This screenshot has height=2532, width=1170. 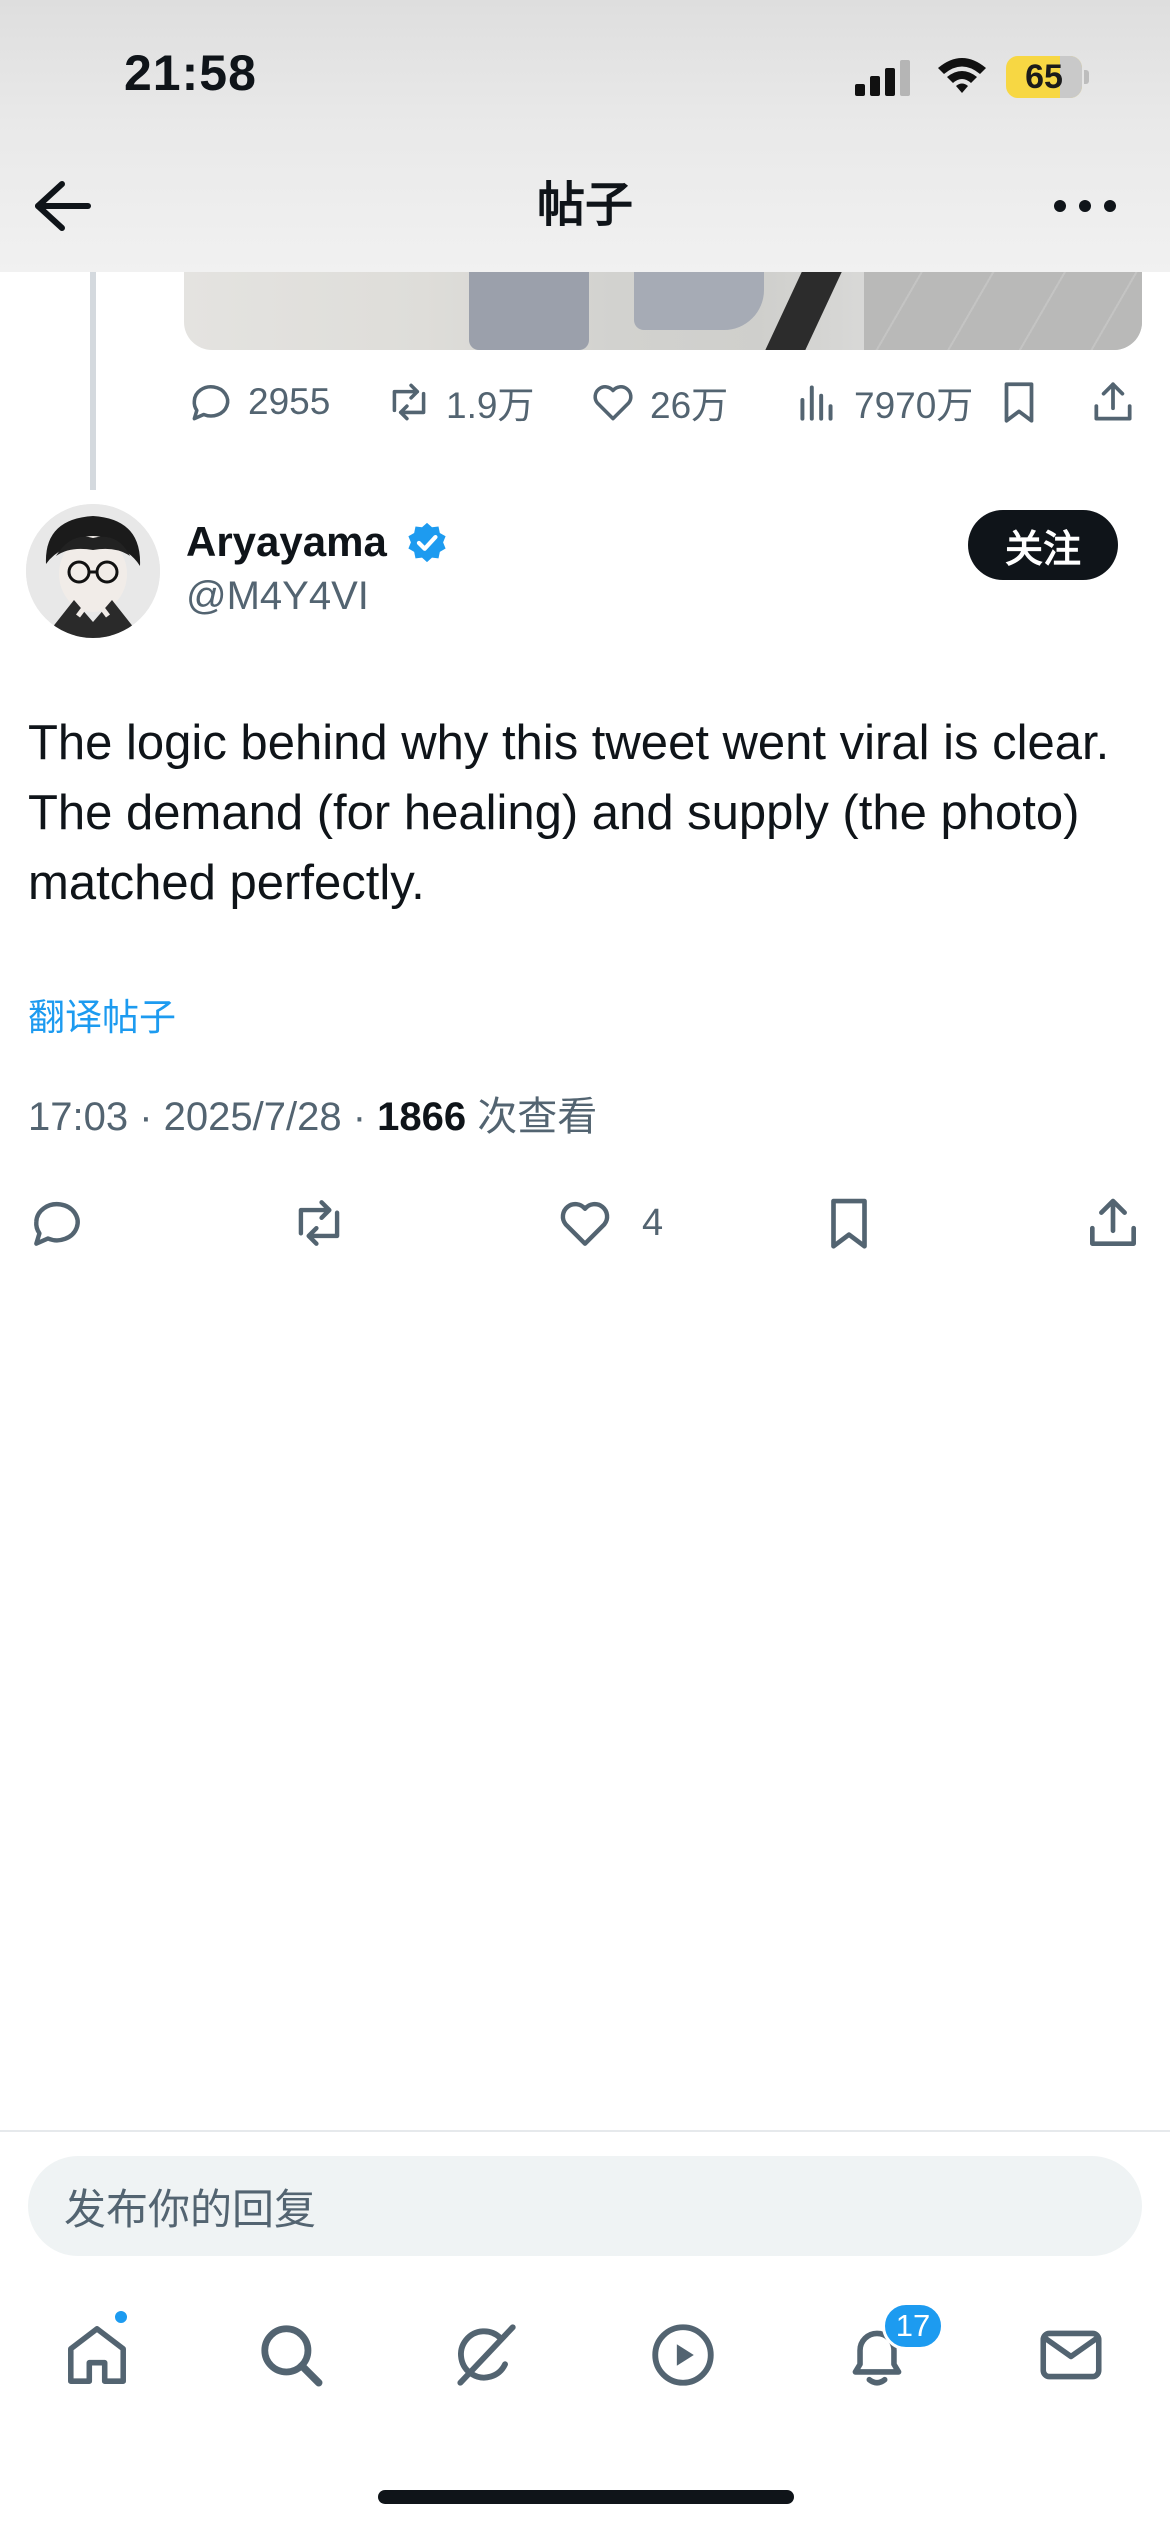 I want to click on more-horizontal-icon, so click(x=1085, y=206).